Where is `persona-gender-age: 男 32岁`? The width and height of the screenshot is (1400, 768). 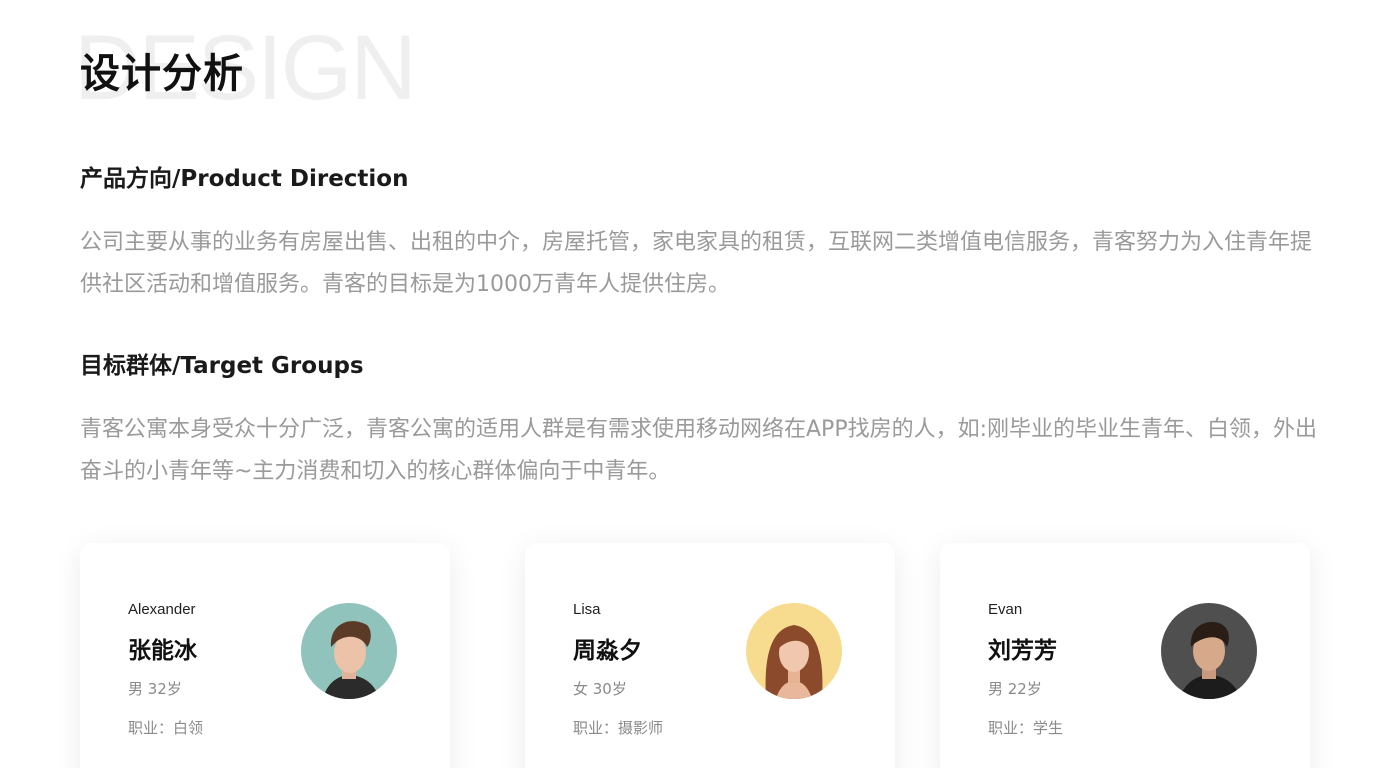 persona-gender-age: 男 32岁 is located at coordinates (155, 689).